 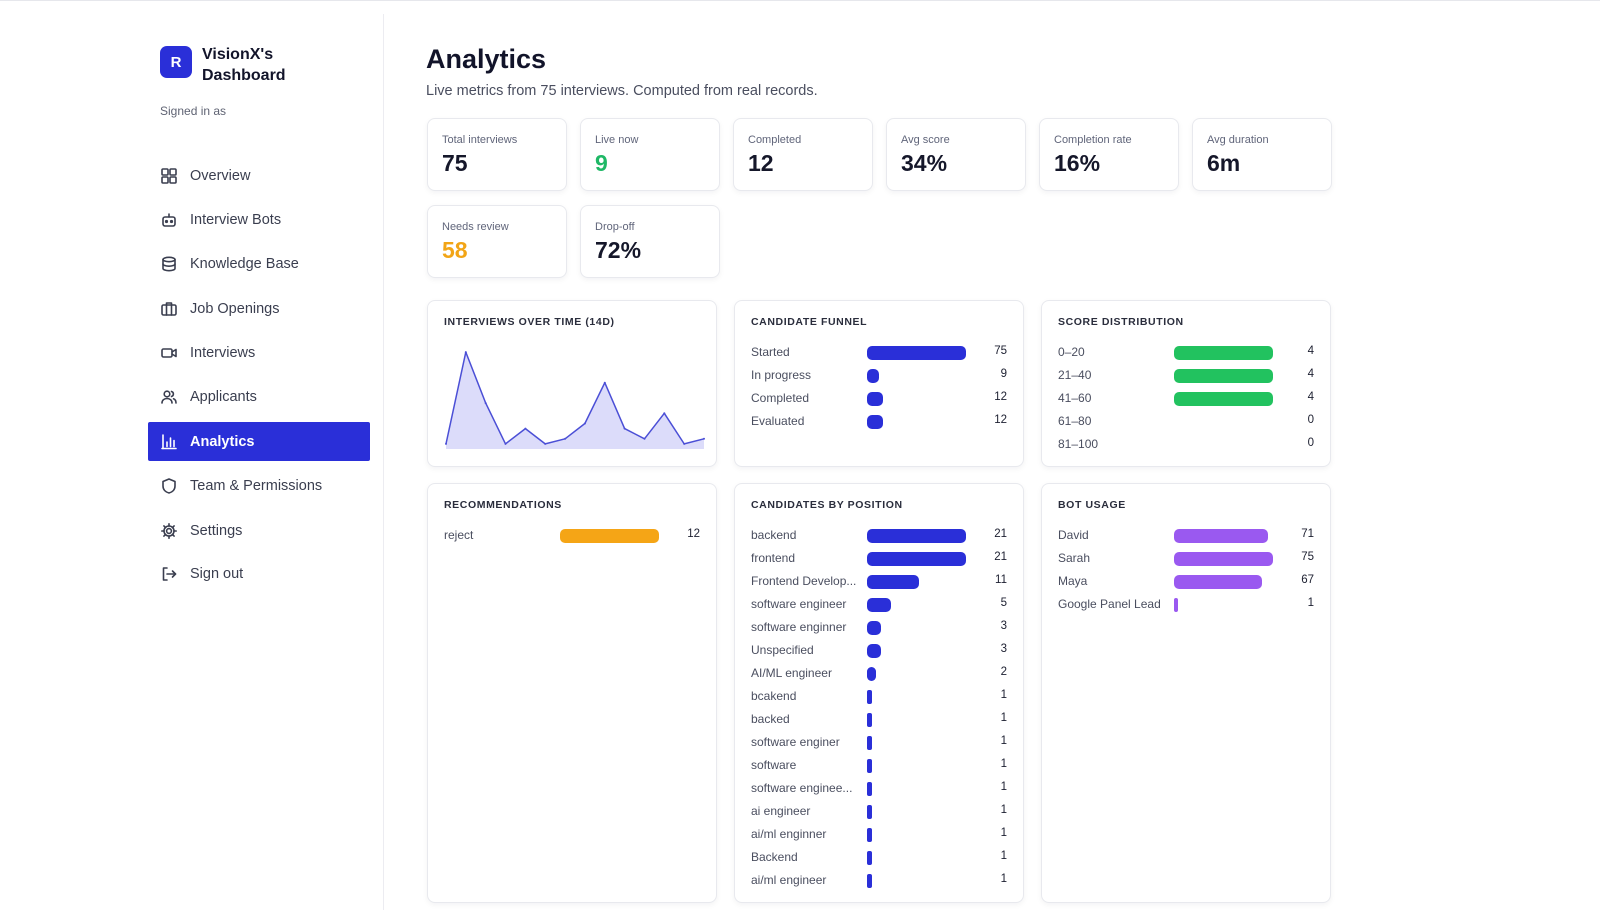 What do you see at coordinates (791, 673) in the screenshot?
I see `bar-label: AI/ML engineer` at bounding box center [791, 673].